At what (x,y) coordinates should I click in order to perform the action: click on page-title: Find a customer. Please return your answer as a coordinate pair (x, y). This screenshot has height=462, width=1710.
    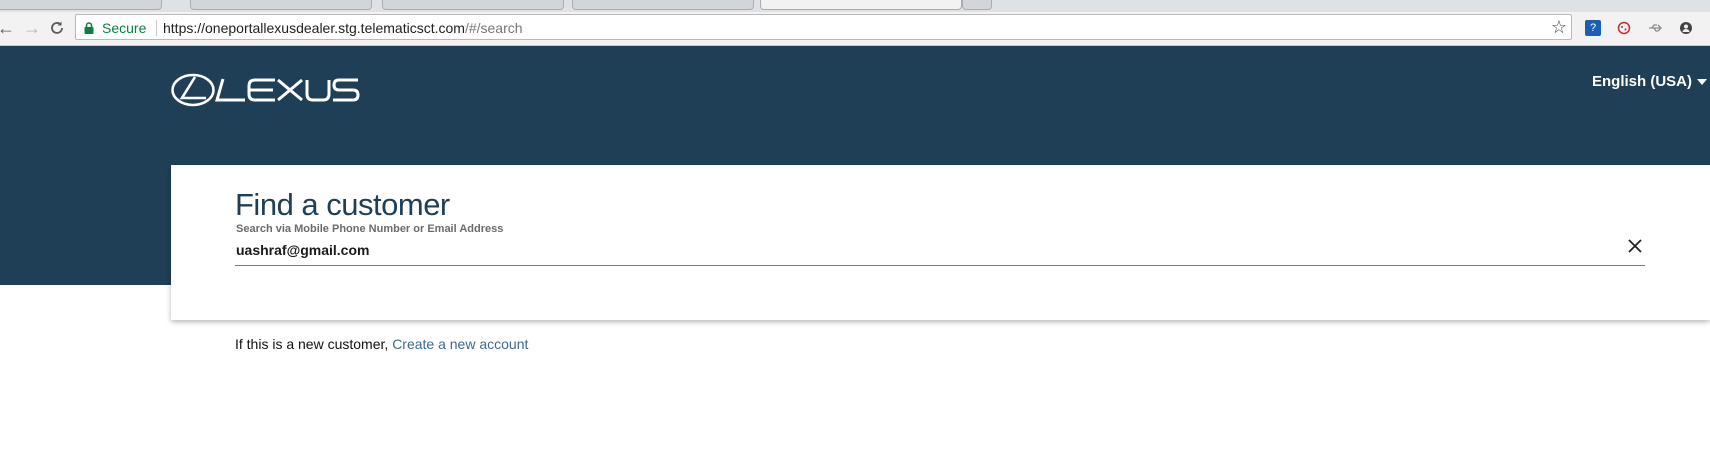
    Looking at the image, I should click on (342, 204).